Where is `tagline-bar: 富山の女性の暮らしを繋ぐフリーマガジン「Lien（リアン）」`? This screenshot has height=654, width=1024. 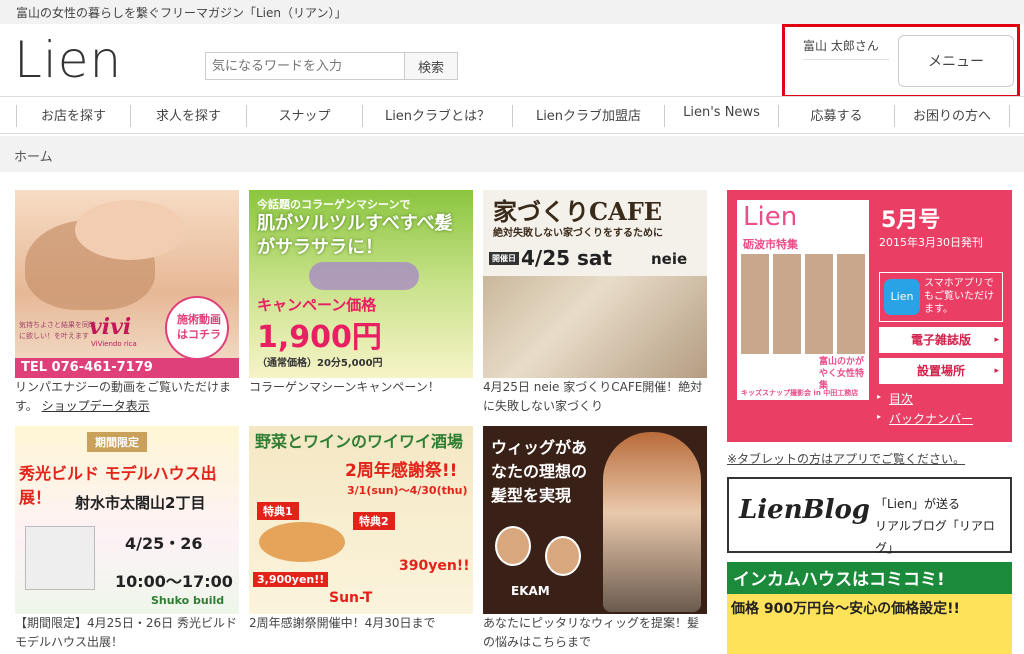 tagline-bar: 富山の女性の暮らしを繋ぐフリーマガジン「Lien（リアン）」 is located at coordinates (512, 12).